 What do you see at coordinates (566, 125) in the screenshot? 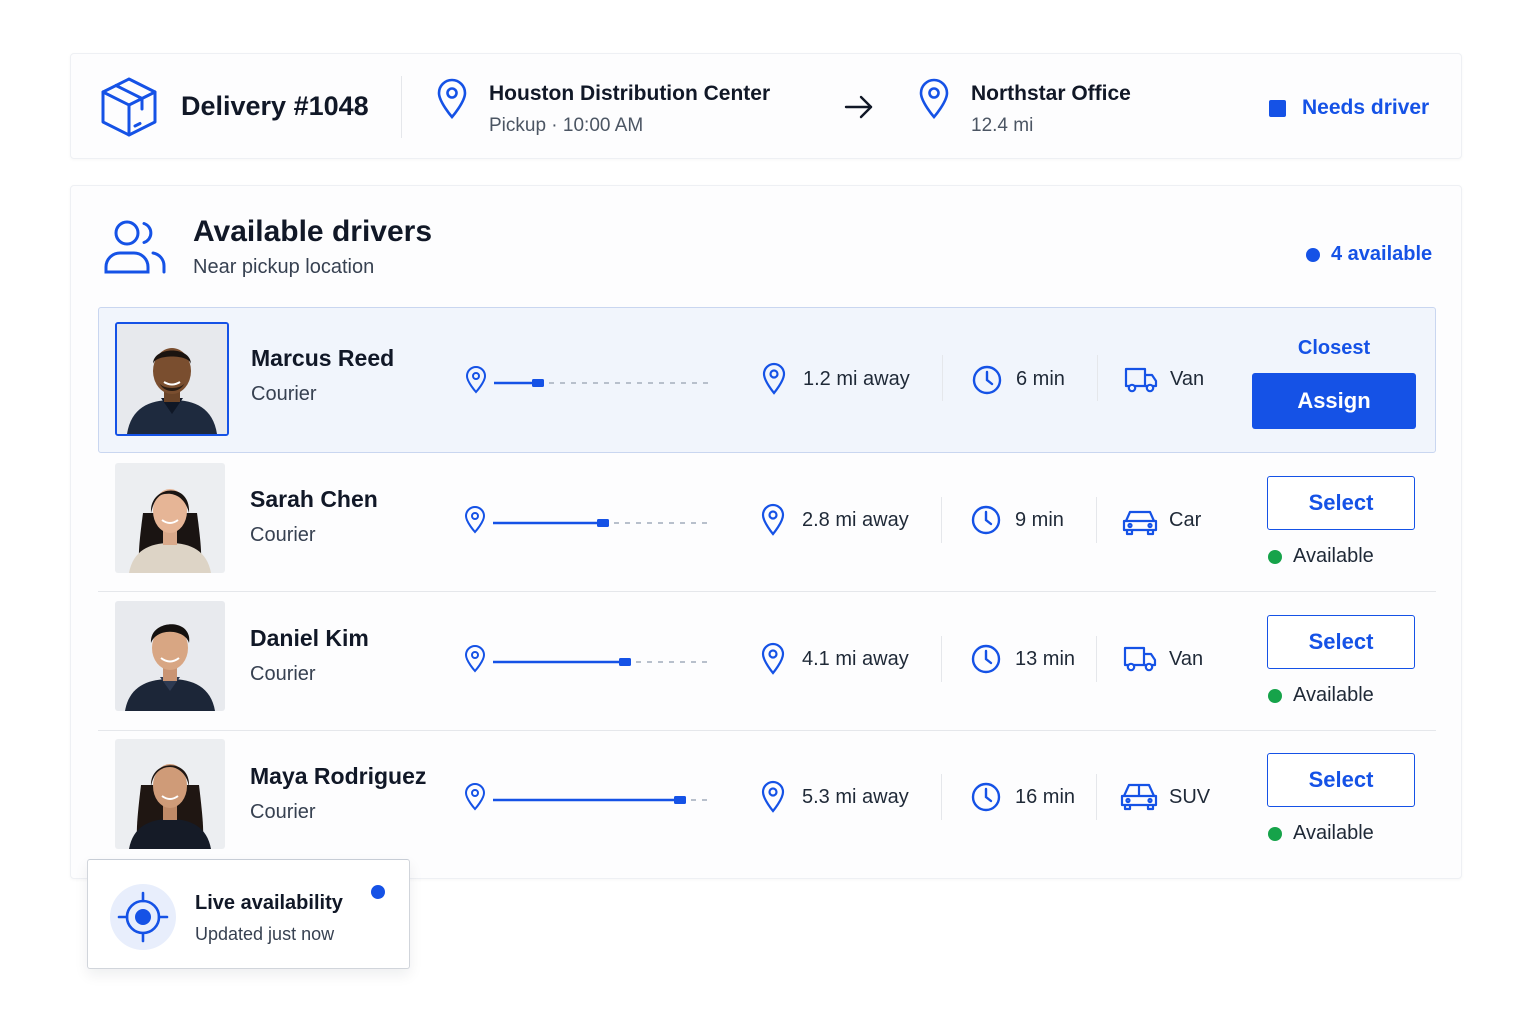
I see `pickup-detail: Pickup · 10:00 AM` at bounding box center [566, 125].